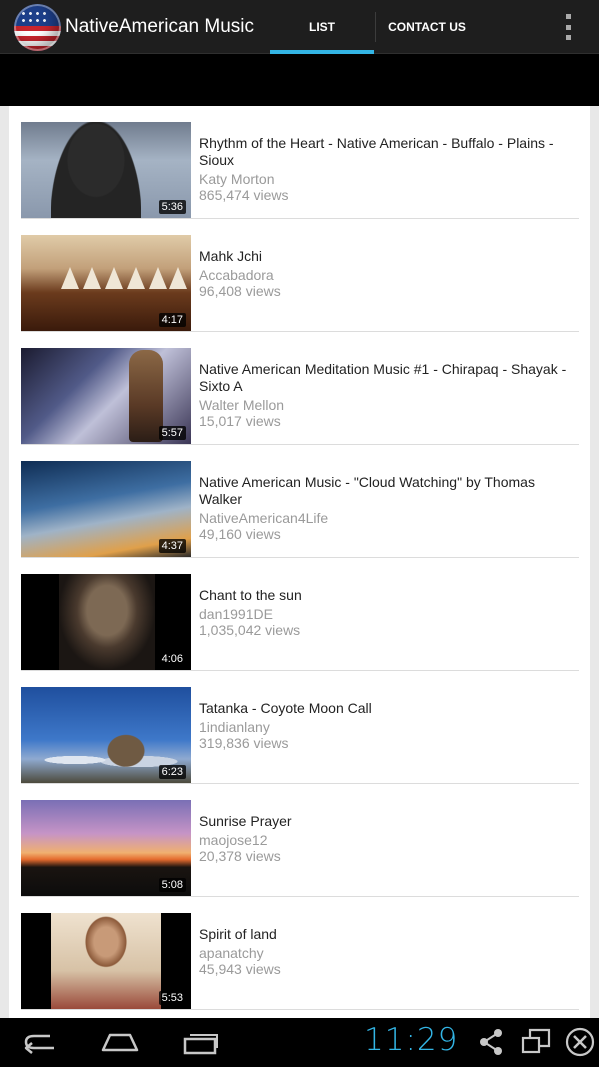 The width and height of the screenshot is (599, 1067). I want to click on recent-apps-icon, so click(201, 1042).